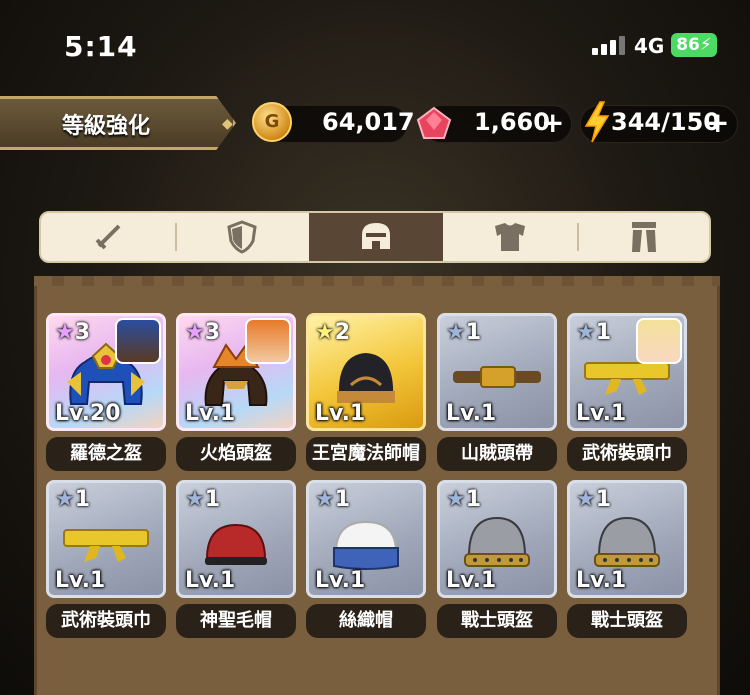 The height and width of the screenshot is (695, 750). Describe the element at coordinates (609, 45) in the screenshot. I see `cellular-signal-icon` at that location.